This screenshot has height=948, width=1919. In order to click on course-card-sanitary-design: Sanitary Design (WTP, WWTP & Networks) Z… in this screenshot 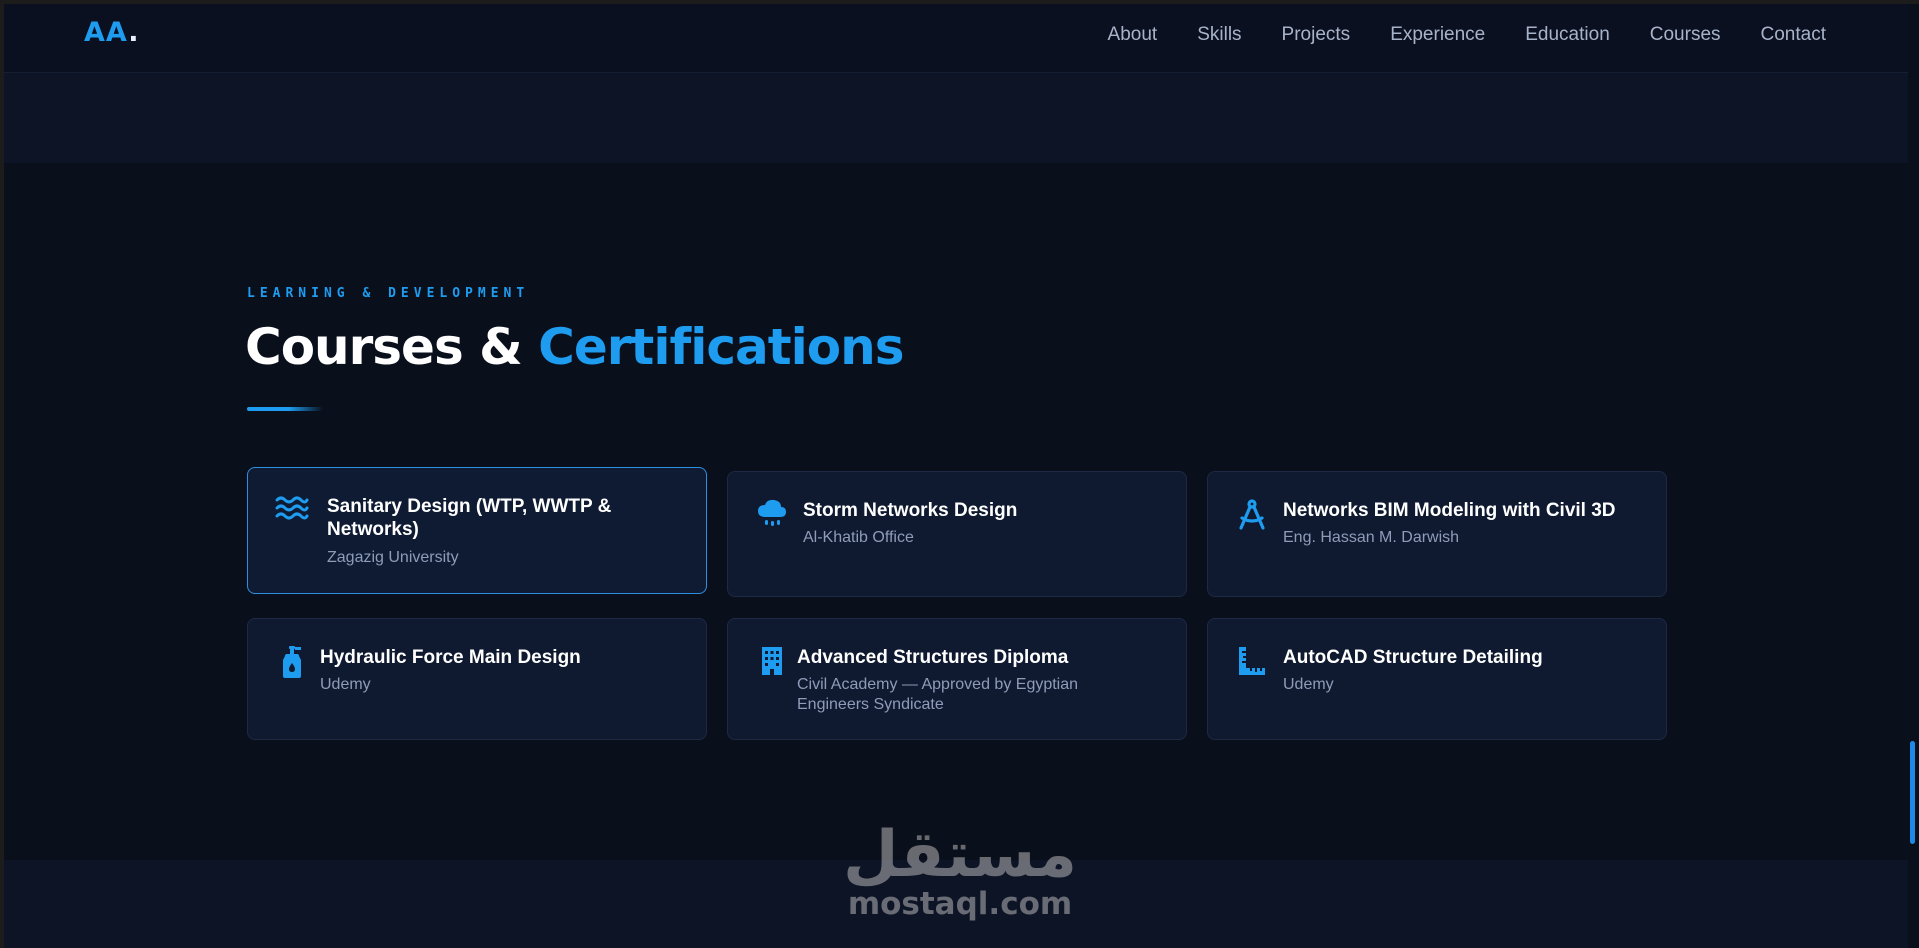, I will do `click(477, 530)`.